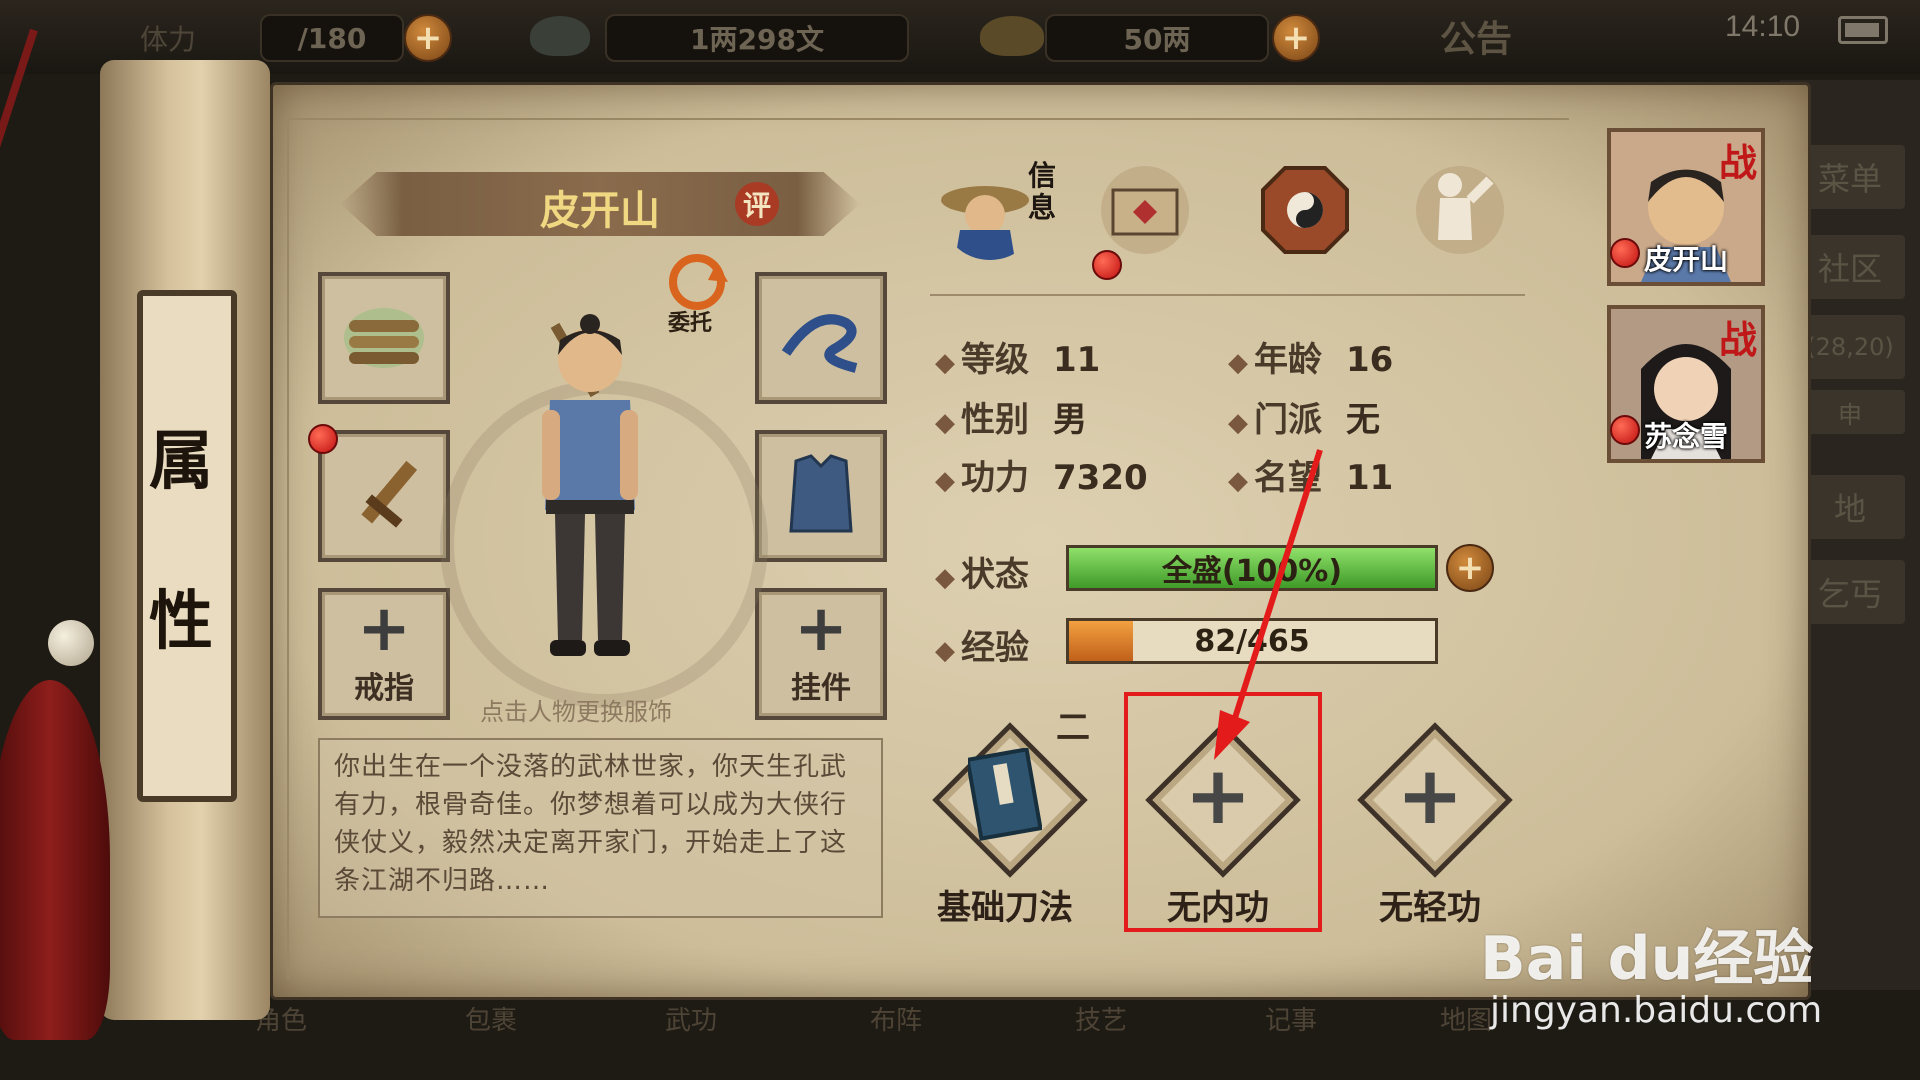 This screenshot has width=1920, height=1080. What do you see at coordinates (1107, 265) in the screenshot?
I see `map-alert-dot` at bounding box center [1107, 265].